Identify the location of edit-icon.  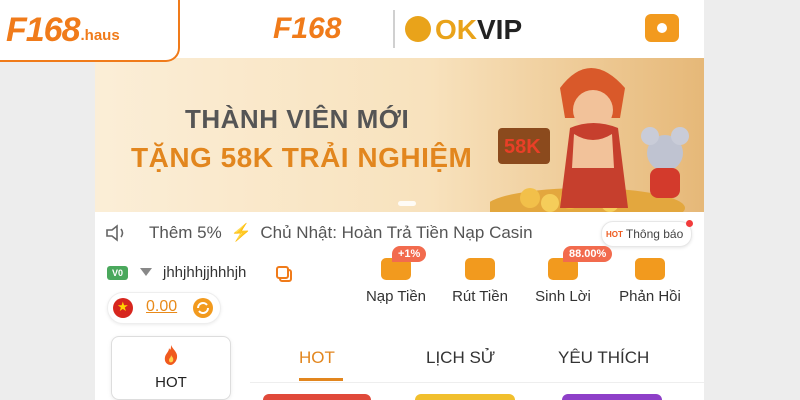
(650, 269).